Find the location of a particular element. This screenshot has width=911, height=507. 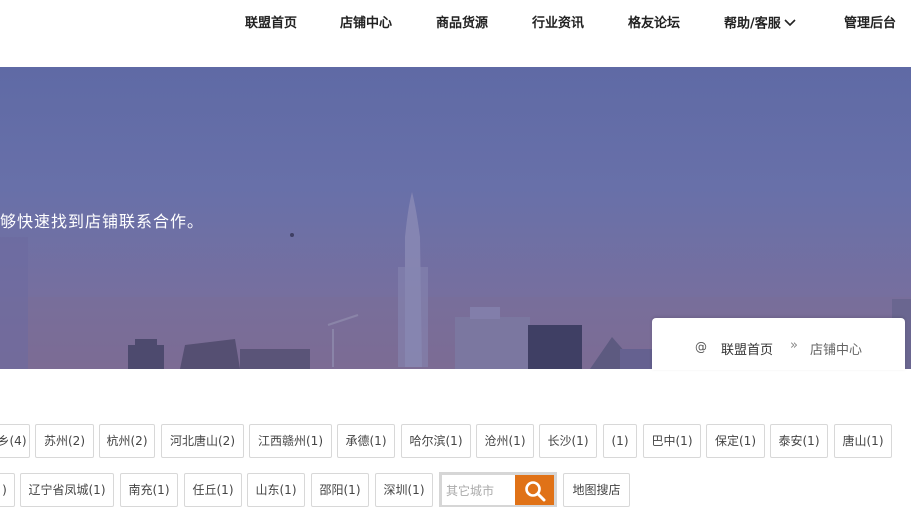

city-tag: 深圳(1) is located at coordinates (404, 490).